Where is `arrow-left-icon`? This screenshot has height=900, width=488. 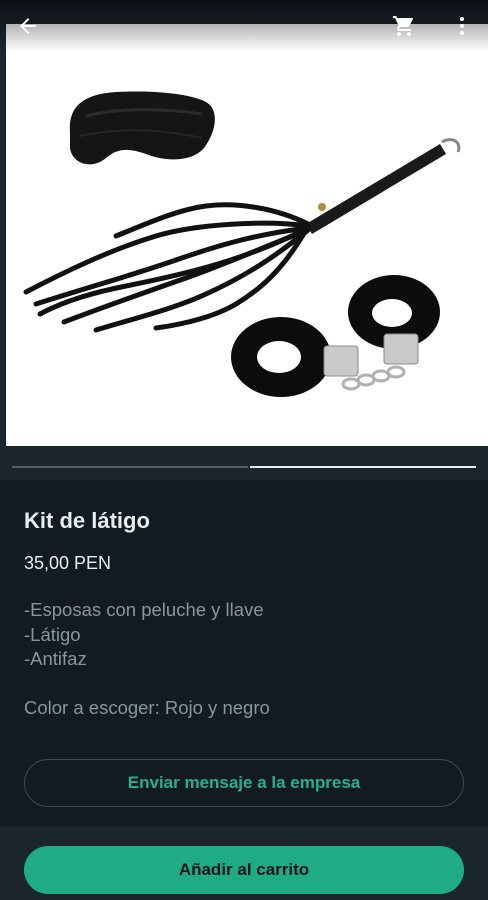 arrow-left-icon is located at coordinates (28, 26).